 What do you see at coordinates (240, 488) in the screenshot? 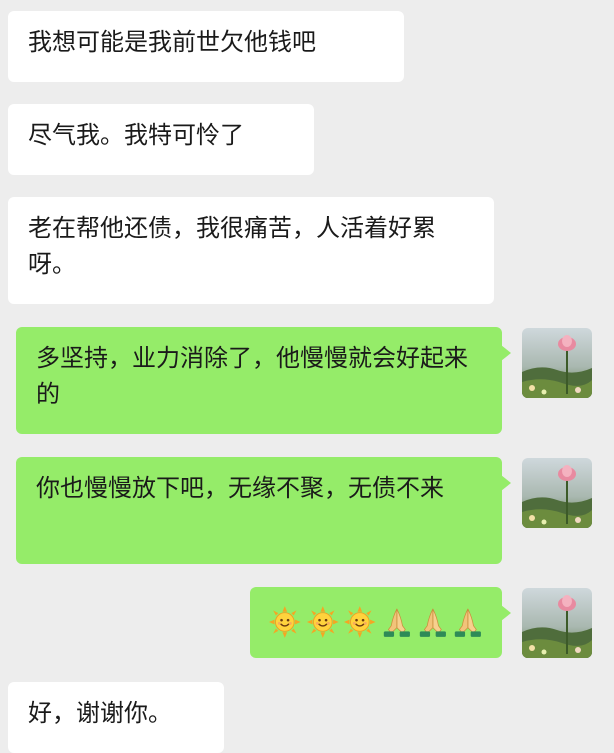
I see `message-text: 你也慢慢放下吧，无缘不聚，无债不来` at bounding box center [240, 488].